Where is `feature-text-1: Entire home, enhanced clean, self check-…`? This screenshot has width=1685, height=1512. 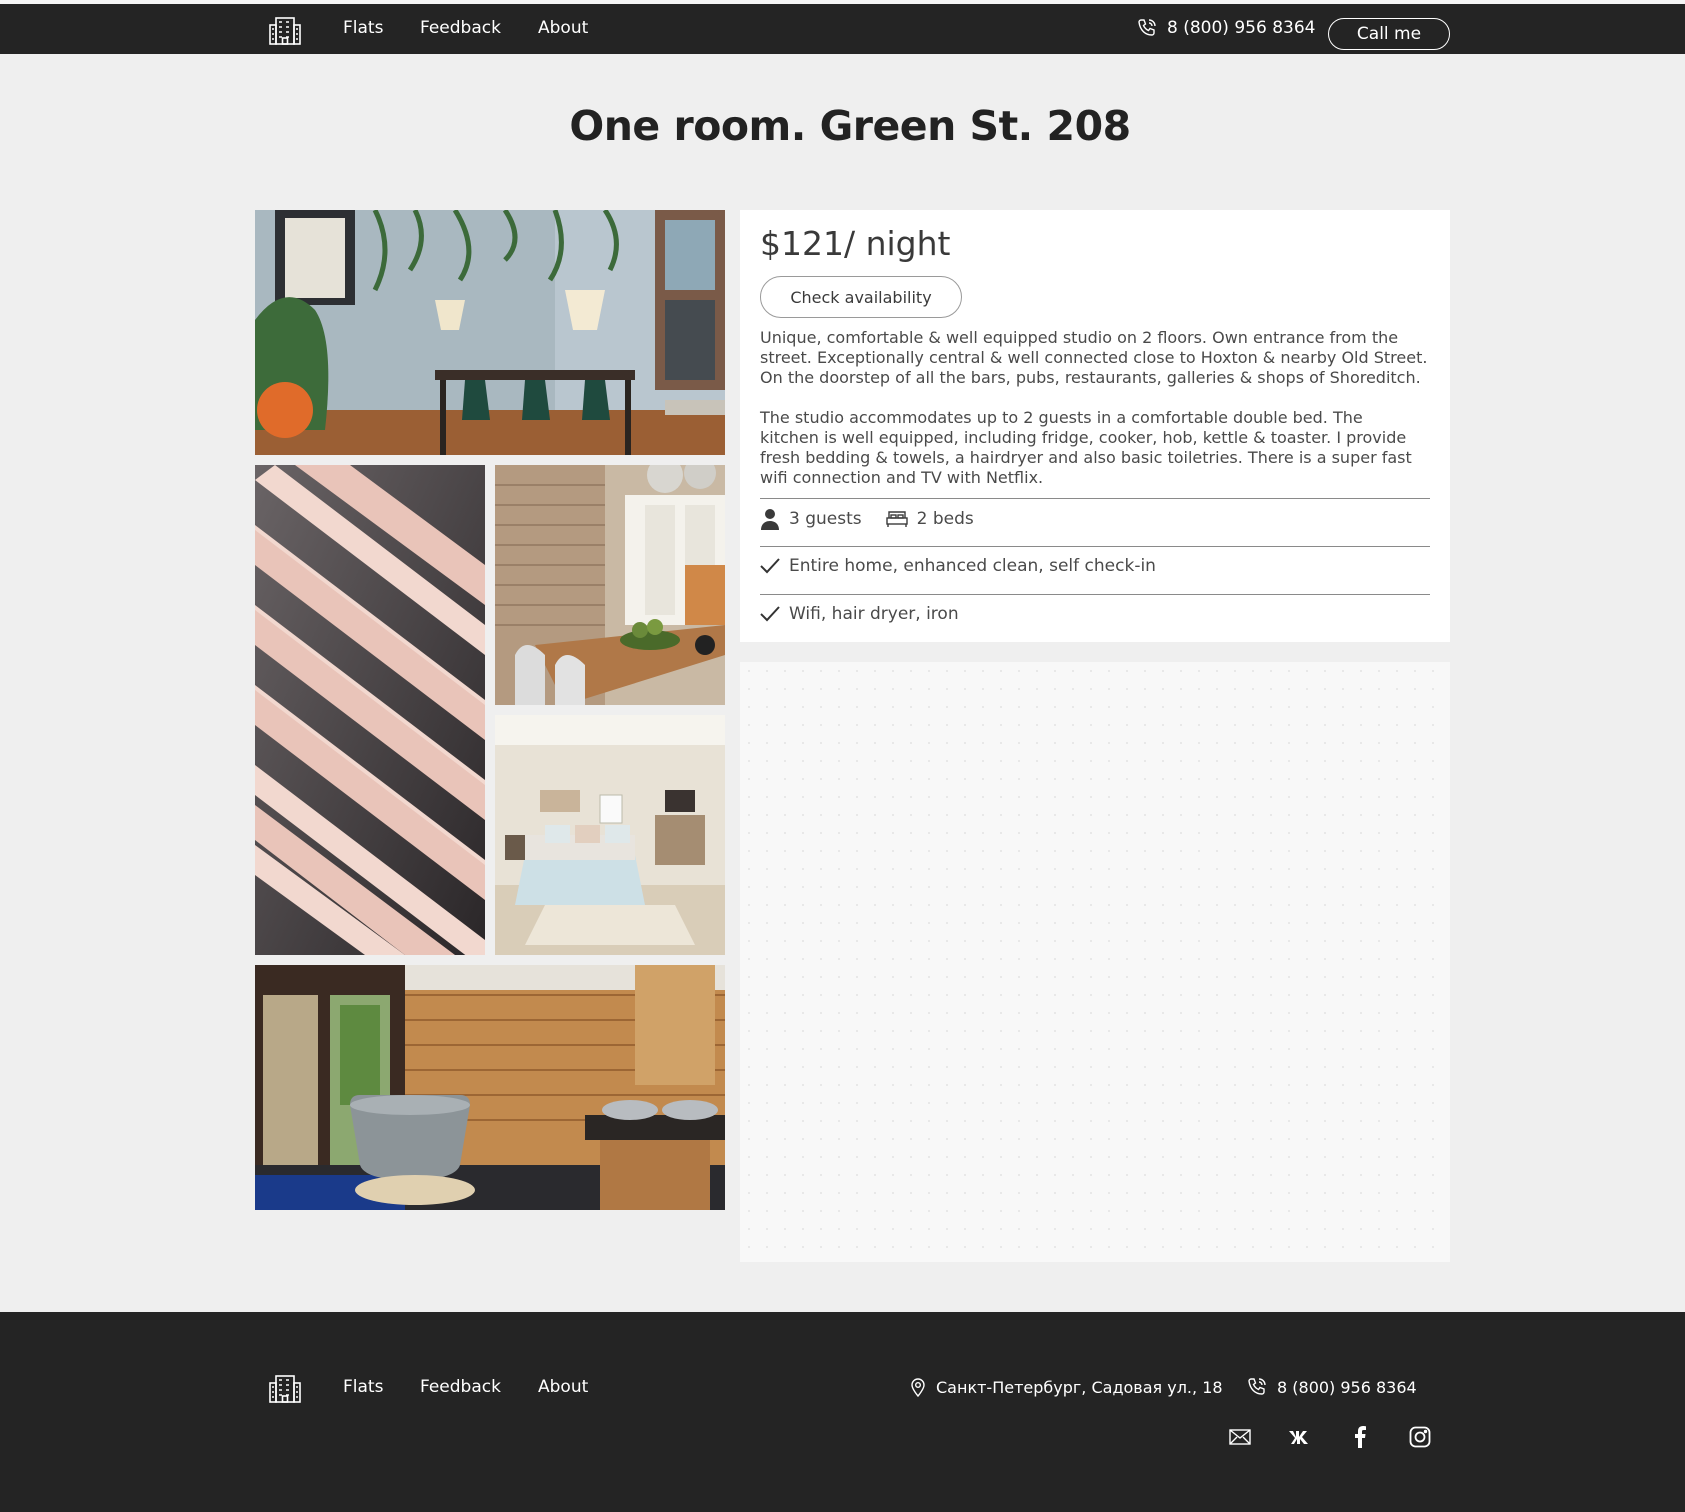 feature-text-1: Entire home, enhanced clean, self check-… is located at coordinates (972, 566).